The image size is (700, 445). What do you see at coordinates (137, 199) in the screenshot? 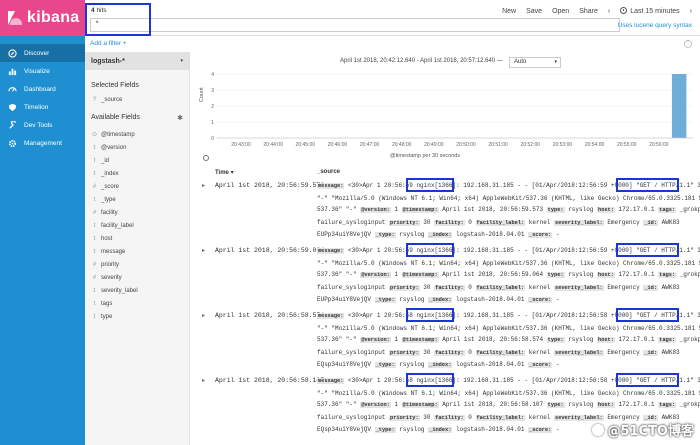
I see `field-item: t _type` at bounding box center [137, 199].